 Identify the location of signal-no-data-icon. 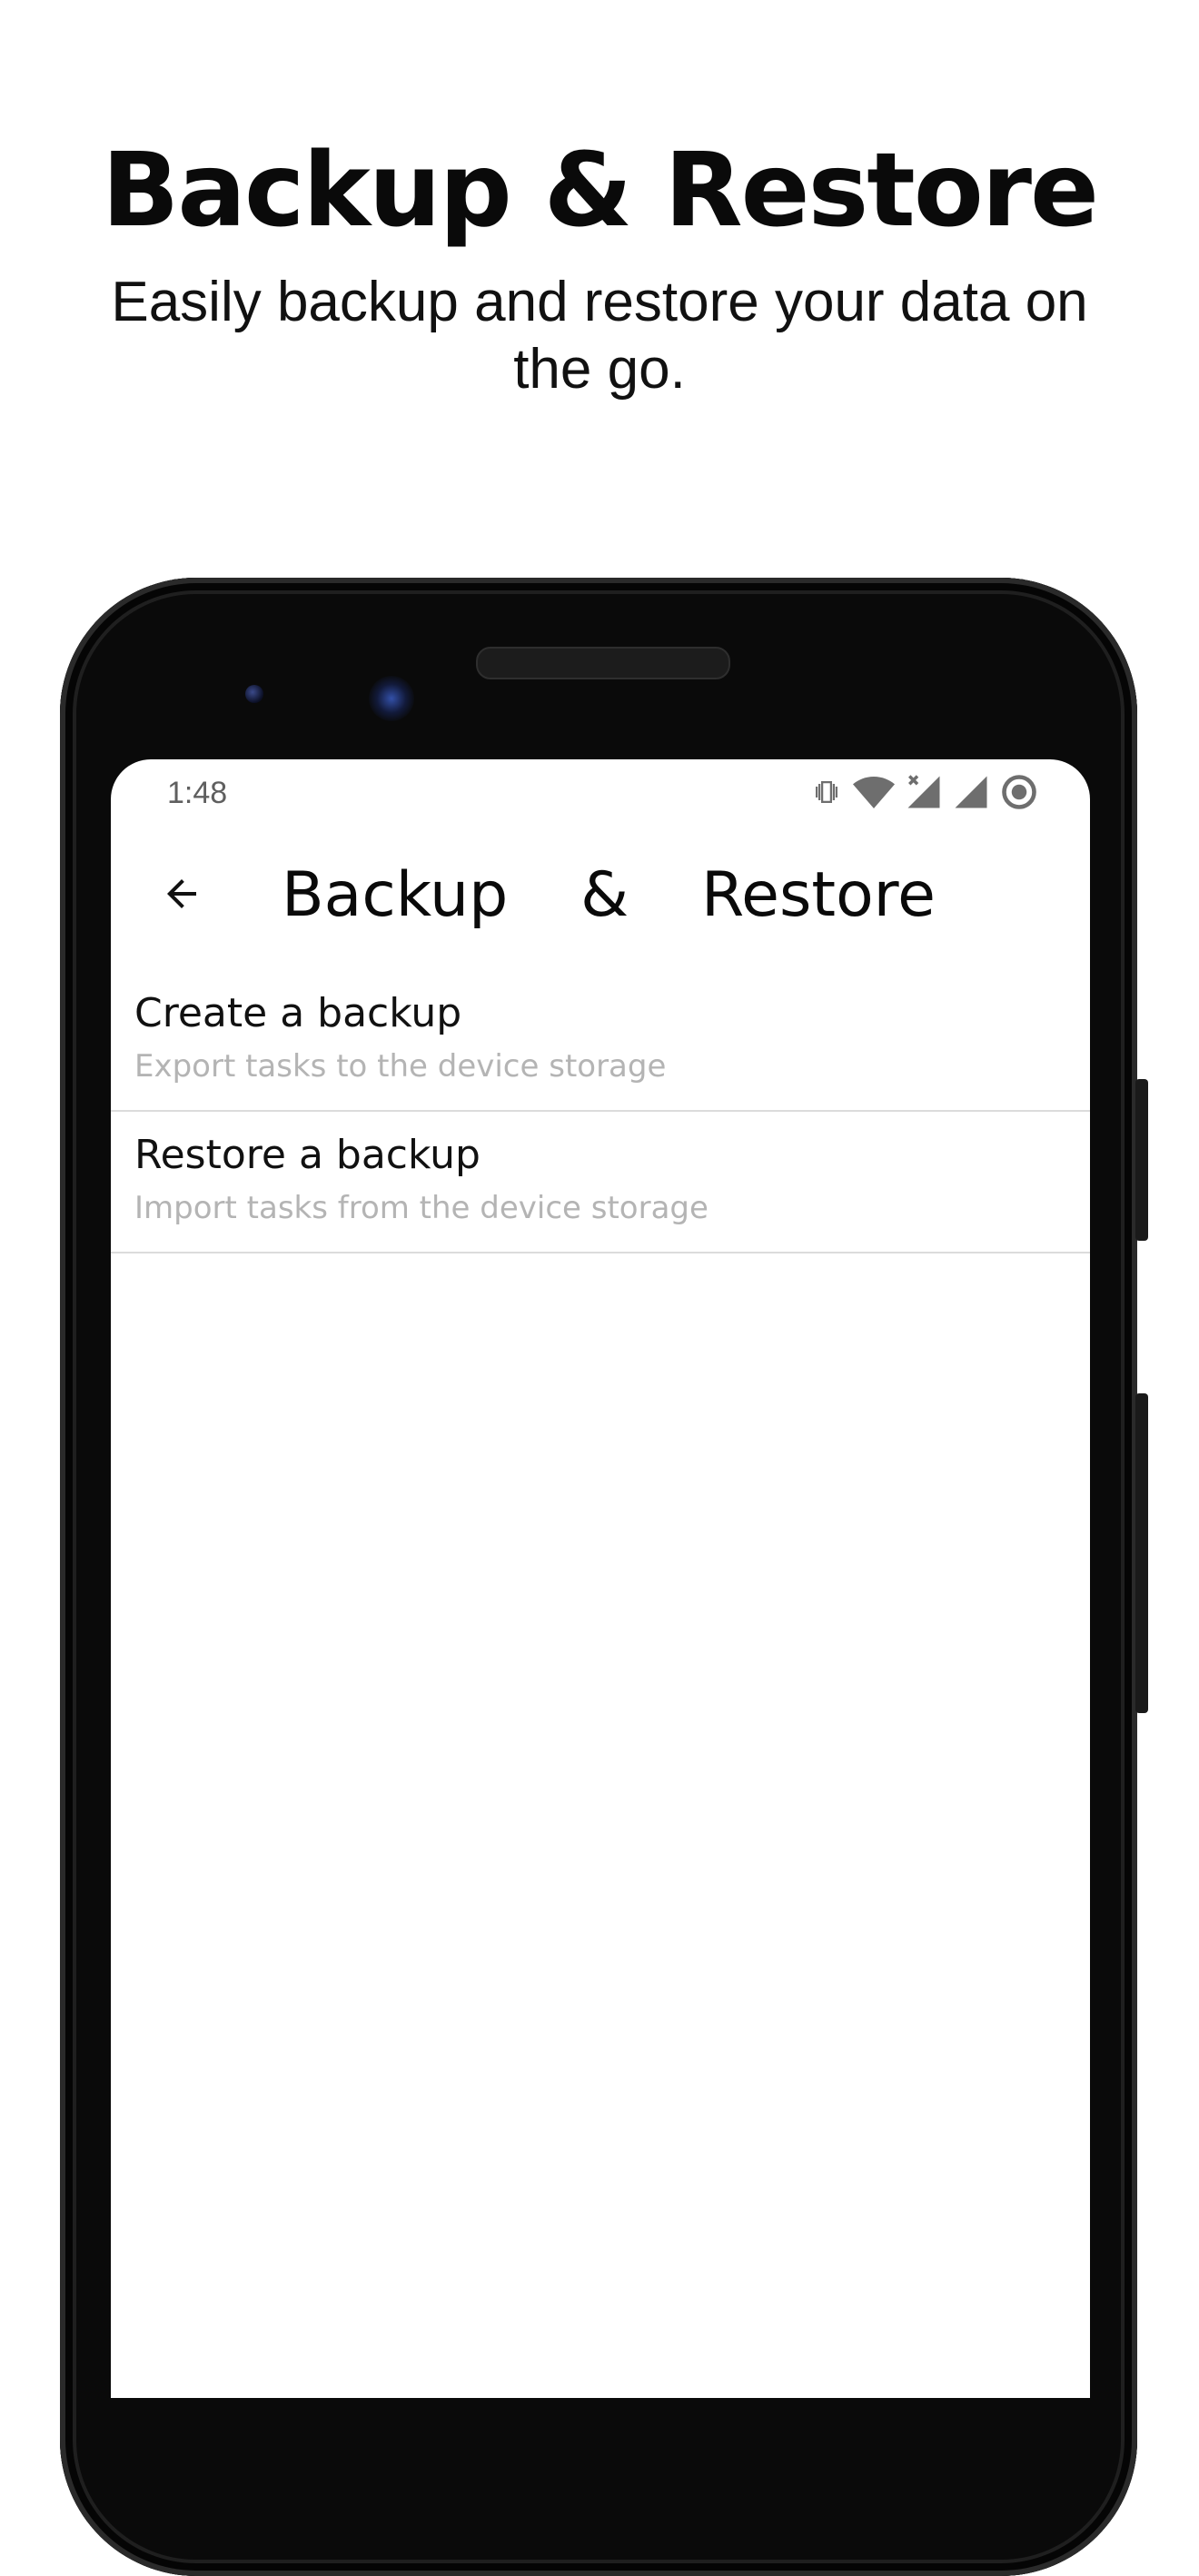
(924, 792).